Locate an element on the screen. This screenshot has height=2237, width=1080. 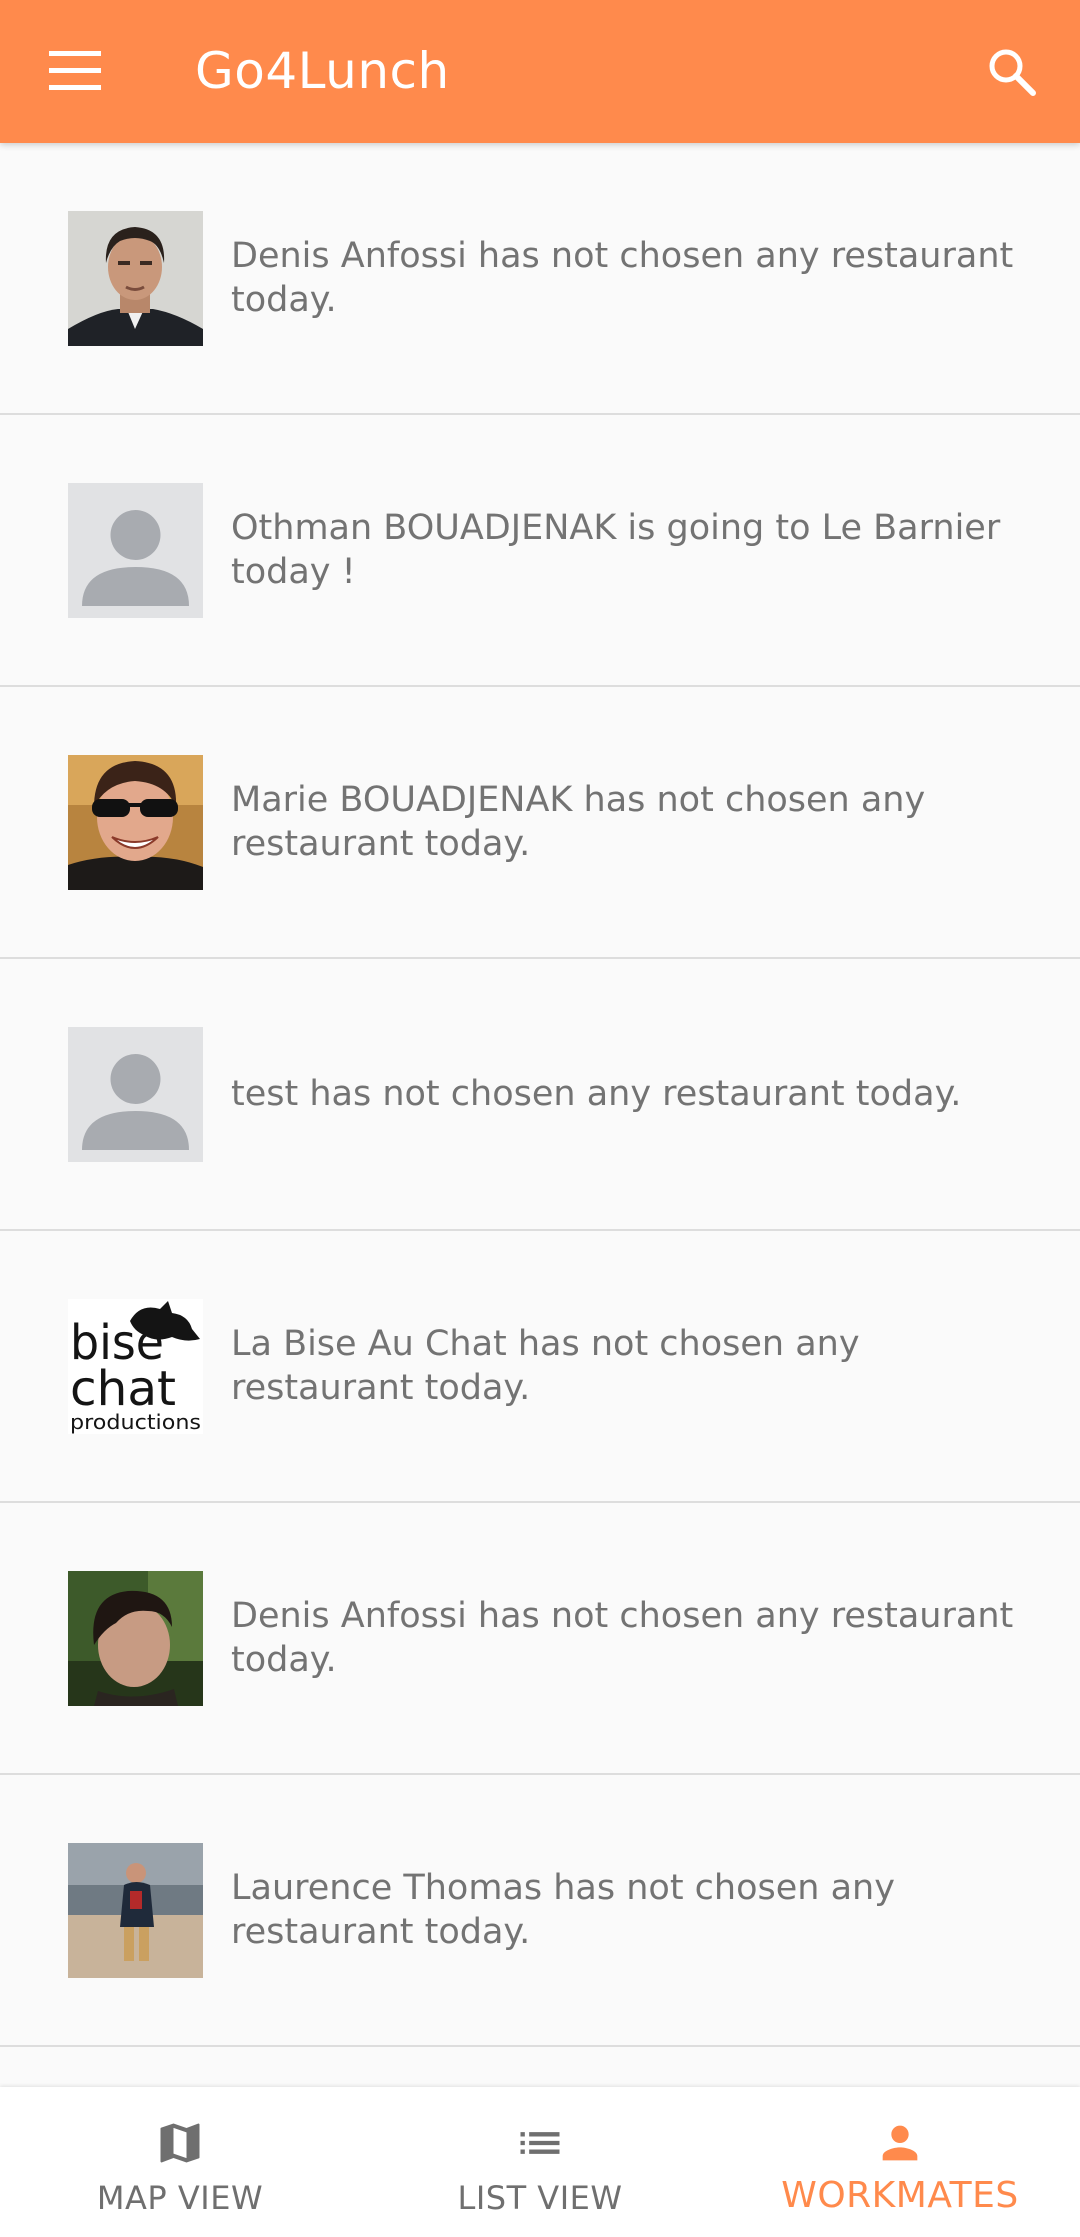
search-button is located at coordinates (1012, 72).